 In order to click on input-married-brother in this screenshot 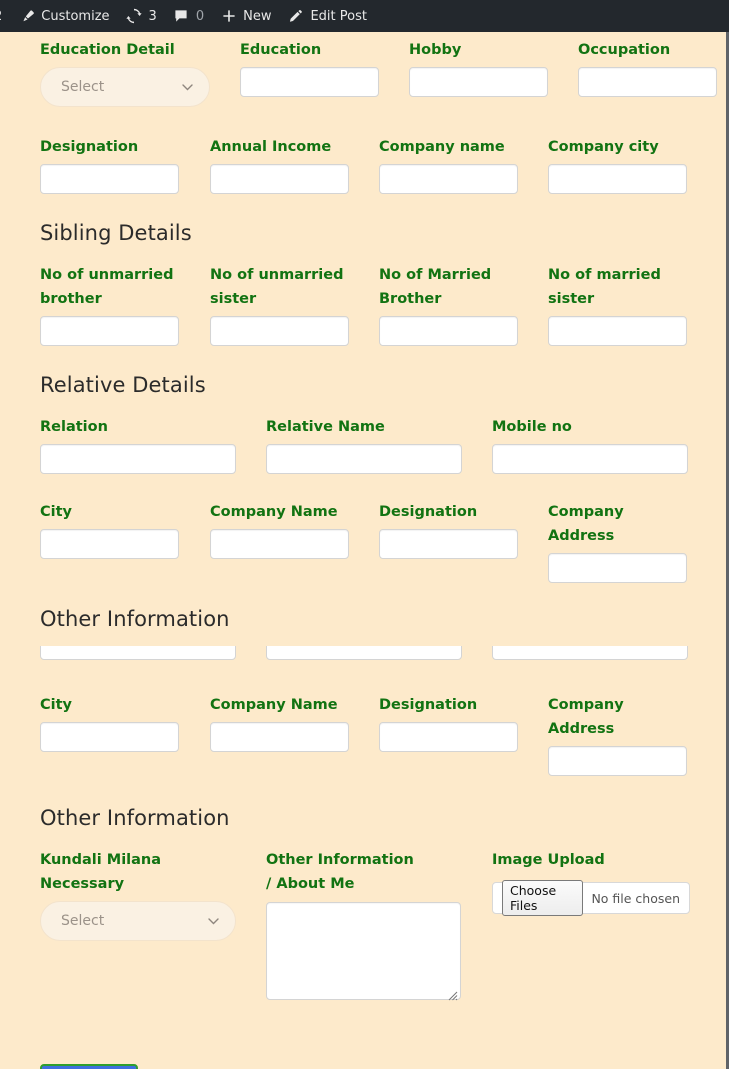, I will do `click(448, 331)`.